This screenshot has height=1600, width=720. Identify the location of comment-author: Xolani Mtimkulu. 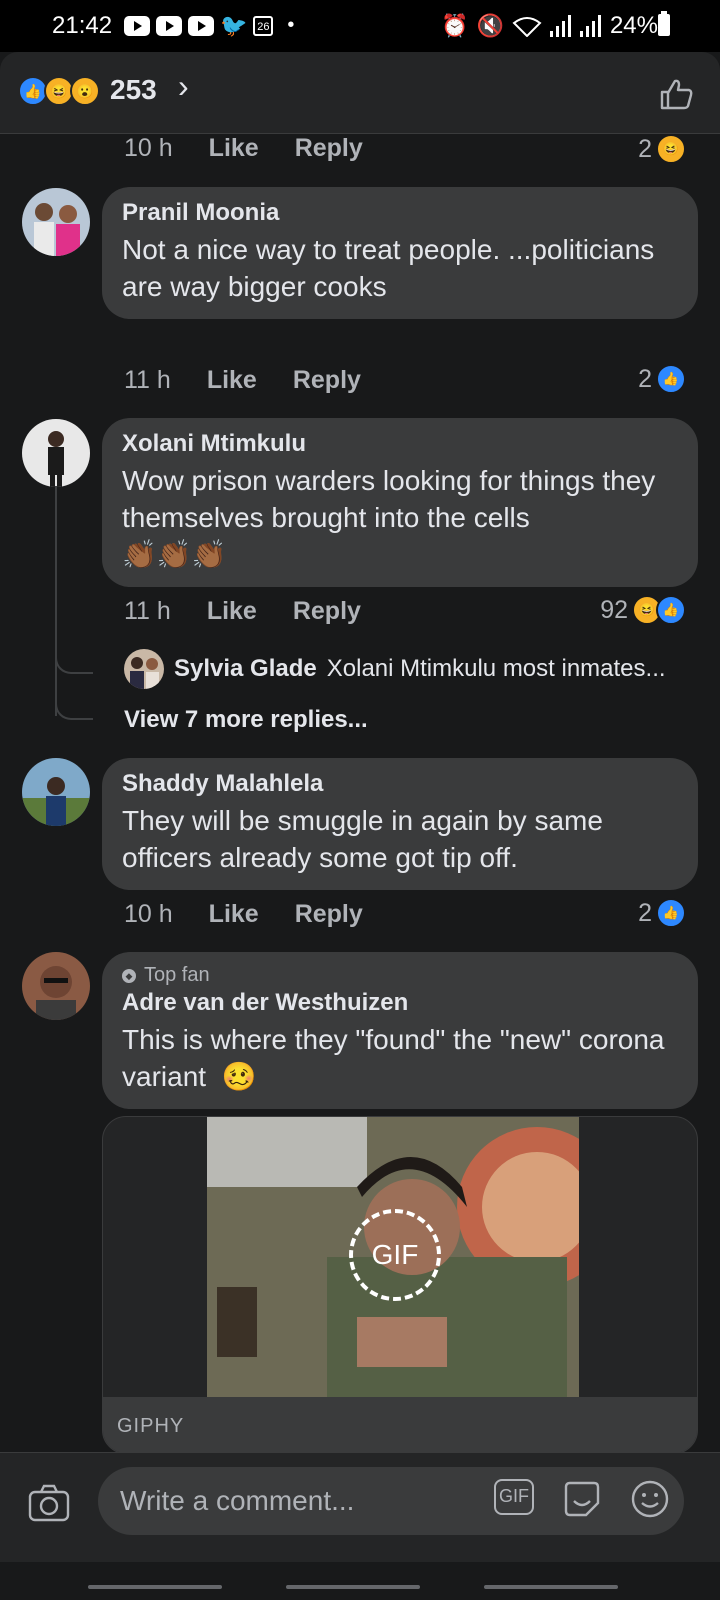
(400, 444).